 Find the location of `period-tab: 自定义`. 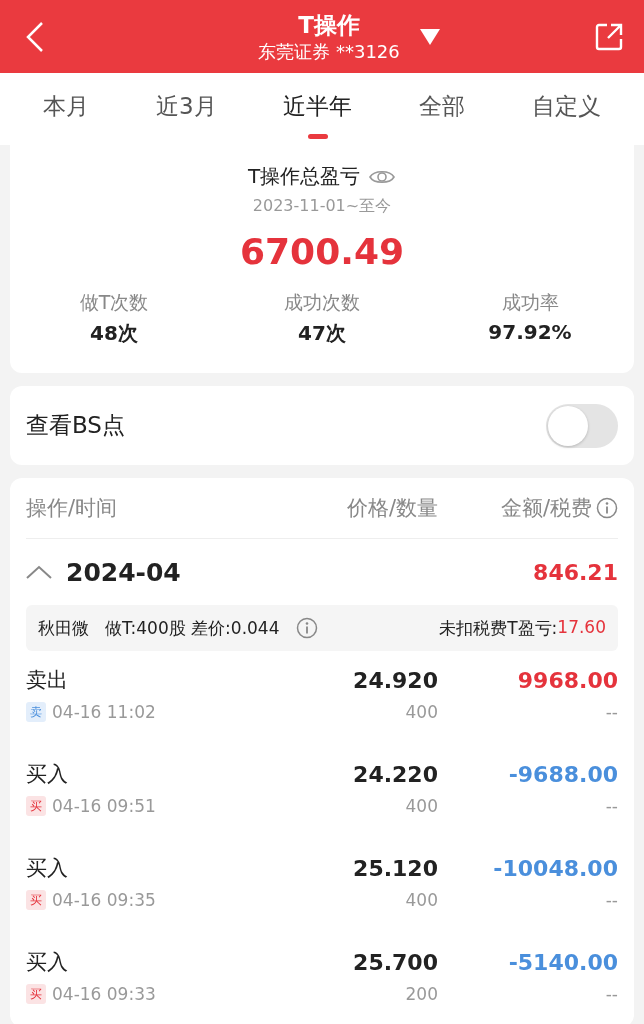

period-tab: 自定义 is located at coordinates (566, 109).